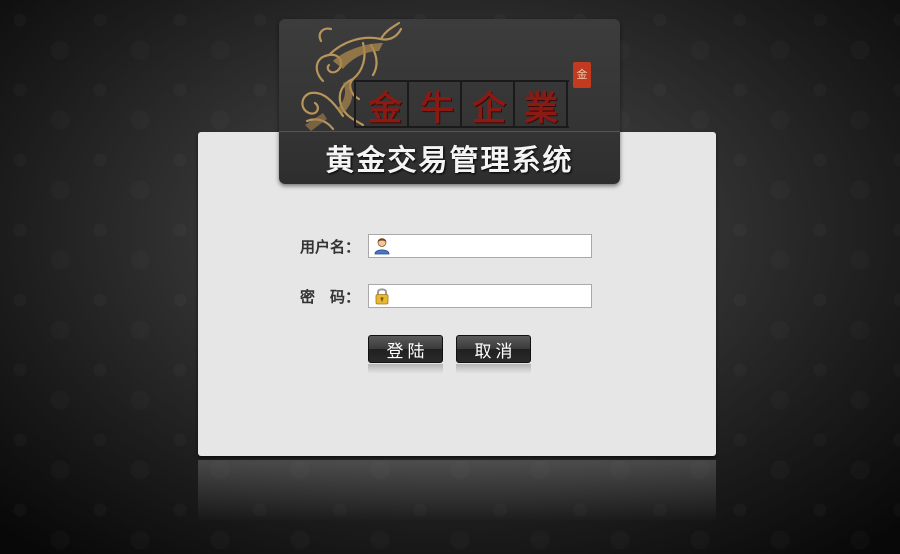  Describe the element at coordinates (541, 108) in the screenshot. I see `brand-char: 業` at that location.